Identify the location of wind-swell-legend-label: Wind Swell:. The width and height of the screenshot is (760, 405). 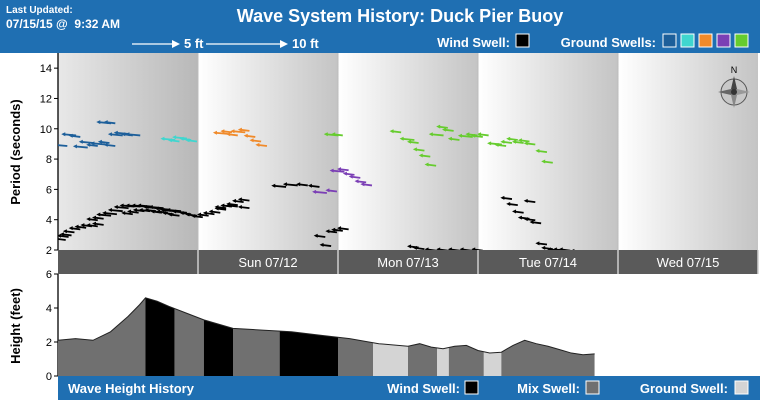
(473, 42).